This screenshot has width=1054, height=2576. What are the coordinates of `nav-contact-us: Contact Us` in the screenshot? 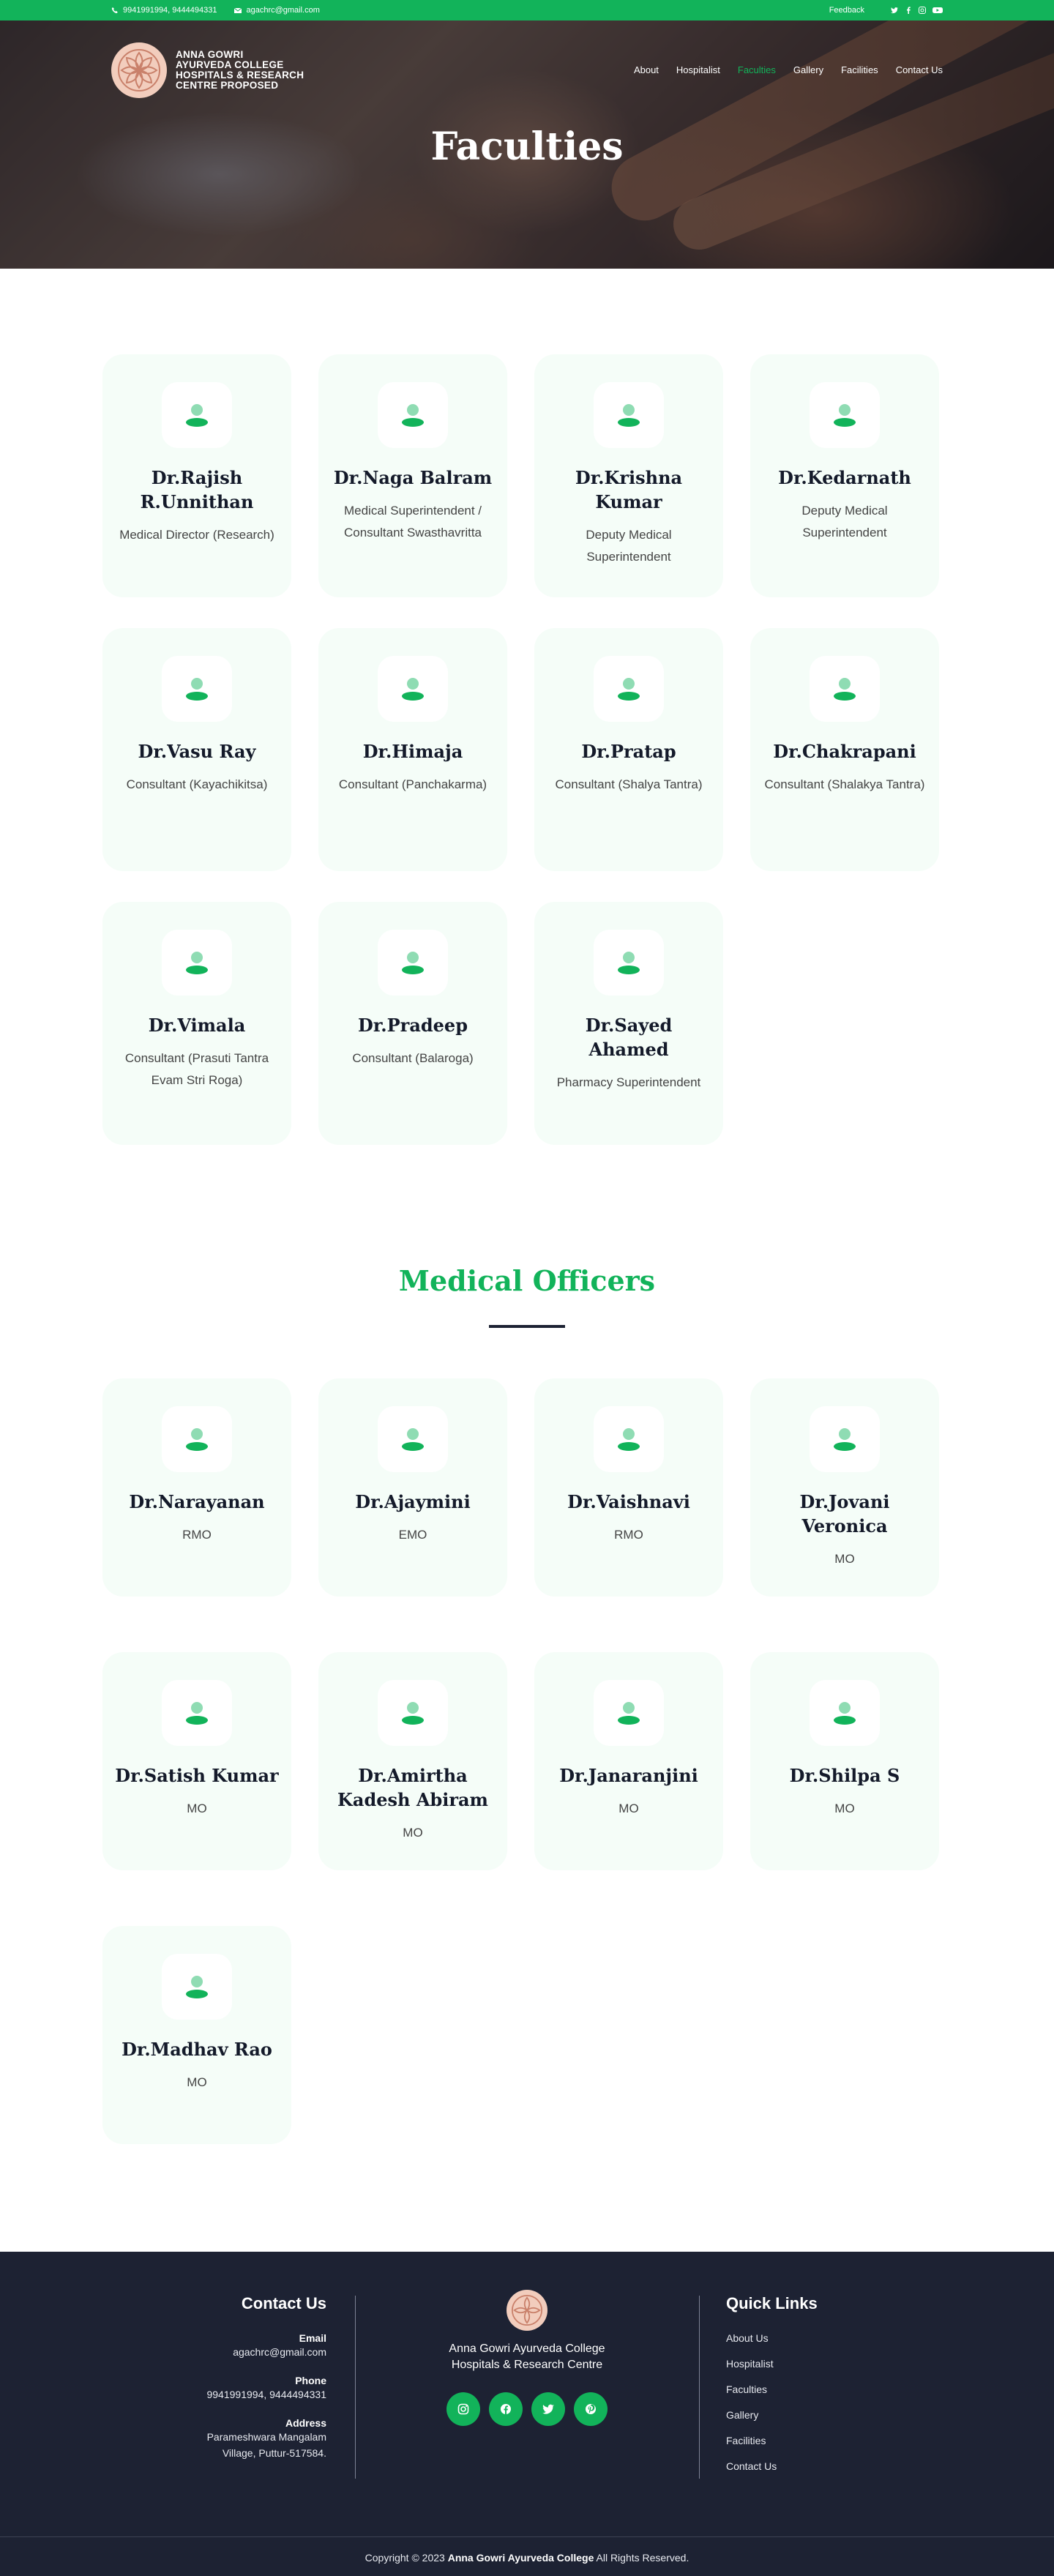 It's located at (919, 69).